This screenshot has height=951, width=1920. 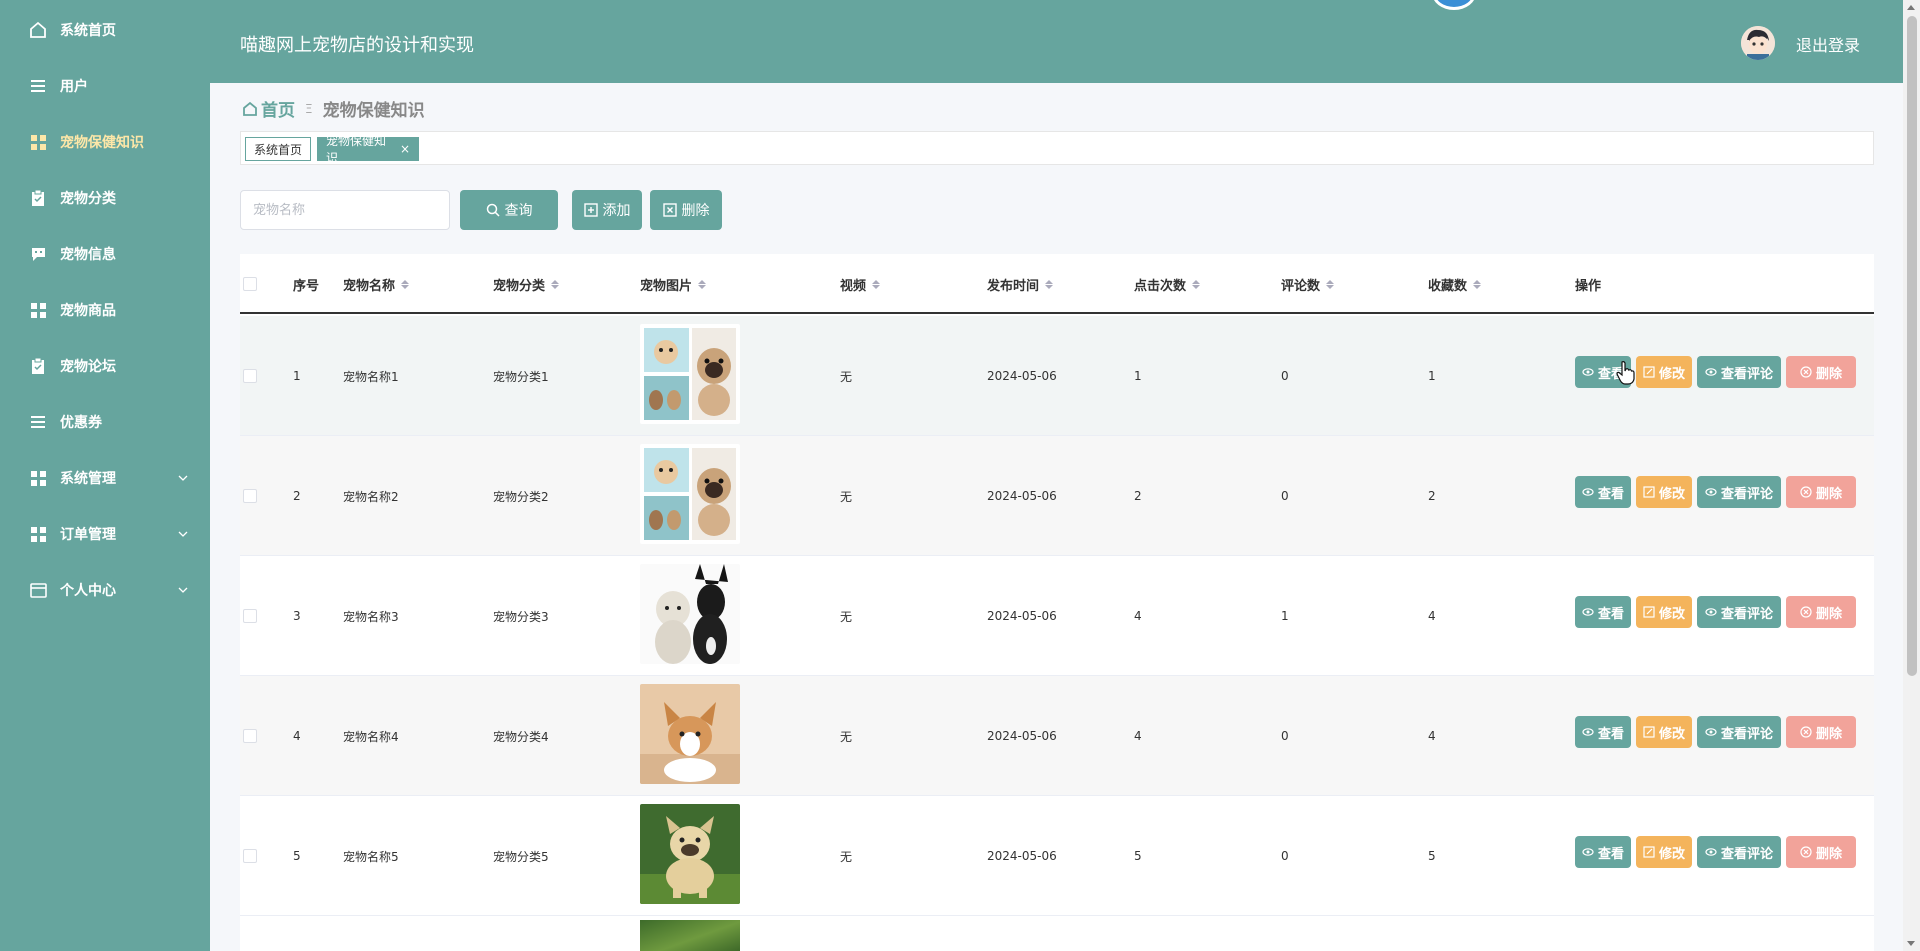 I want to click on page-scrollbar, so click(x=1911, y=475).